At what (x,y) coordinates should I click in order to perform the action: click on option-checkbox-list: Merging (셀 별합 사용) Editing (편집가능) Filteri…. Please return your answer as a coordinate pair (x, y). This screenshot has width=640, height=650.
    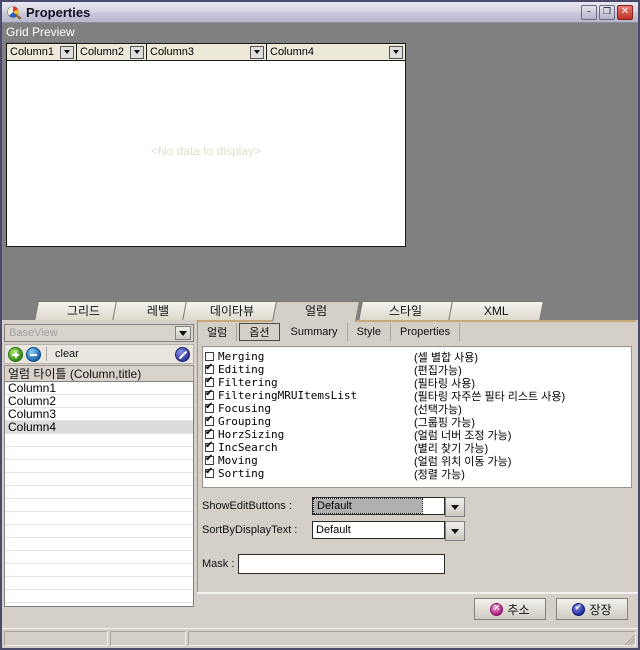
    Looking at the image, I should click on (417, 417).